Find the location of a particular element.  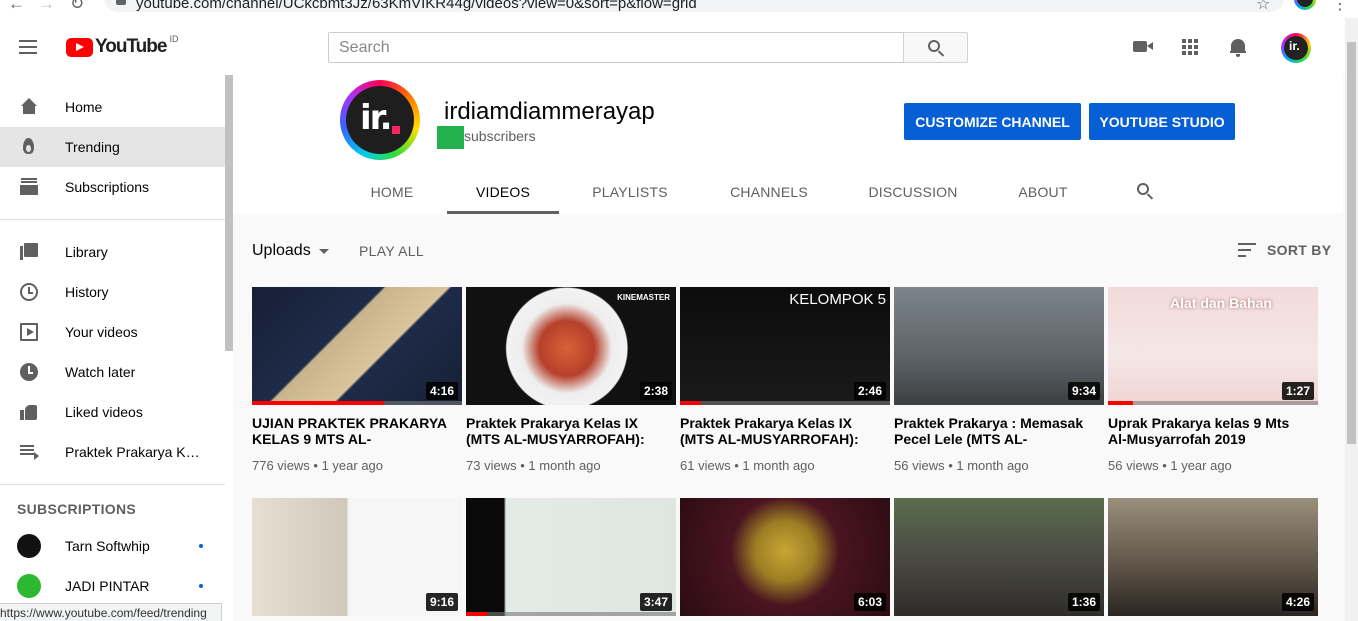

subscription-channel-name: JADI PINTAR is located at coordinates (107, 586).